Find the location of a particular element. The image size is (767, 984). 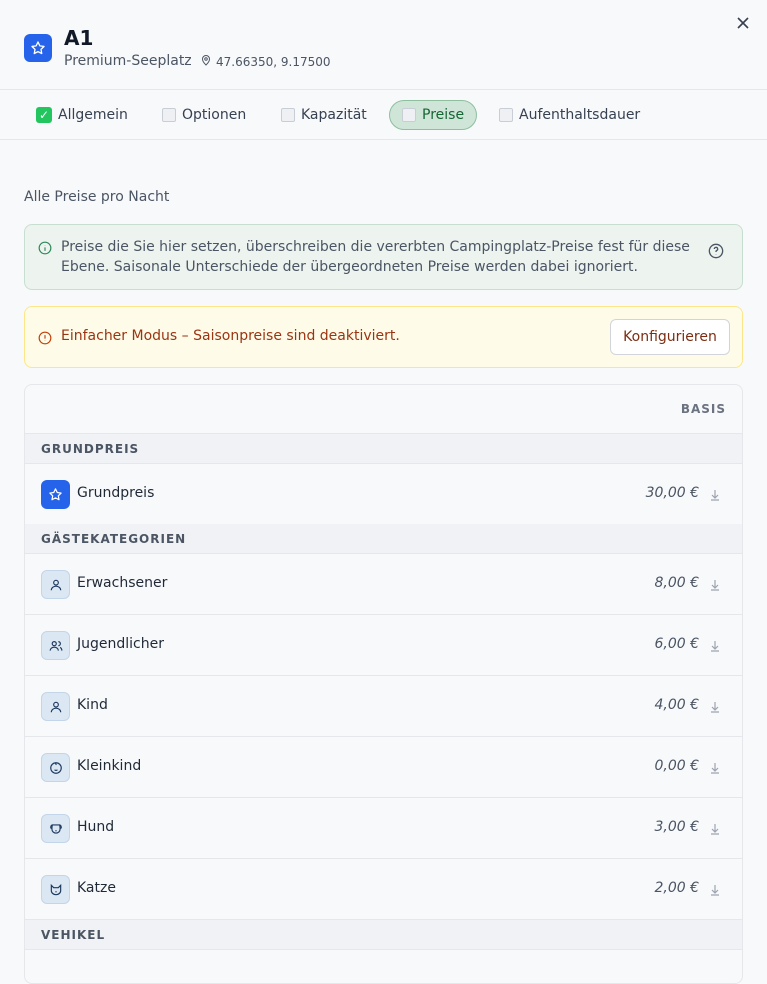

group-title: GRUNDPREIS is located at coordinates (90, 449).